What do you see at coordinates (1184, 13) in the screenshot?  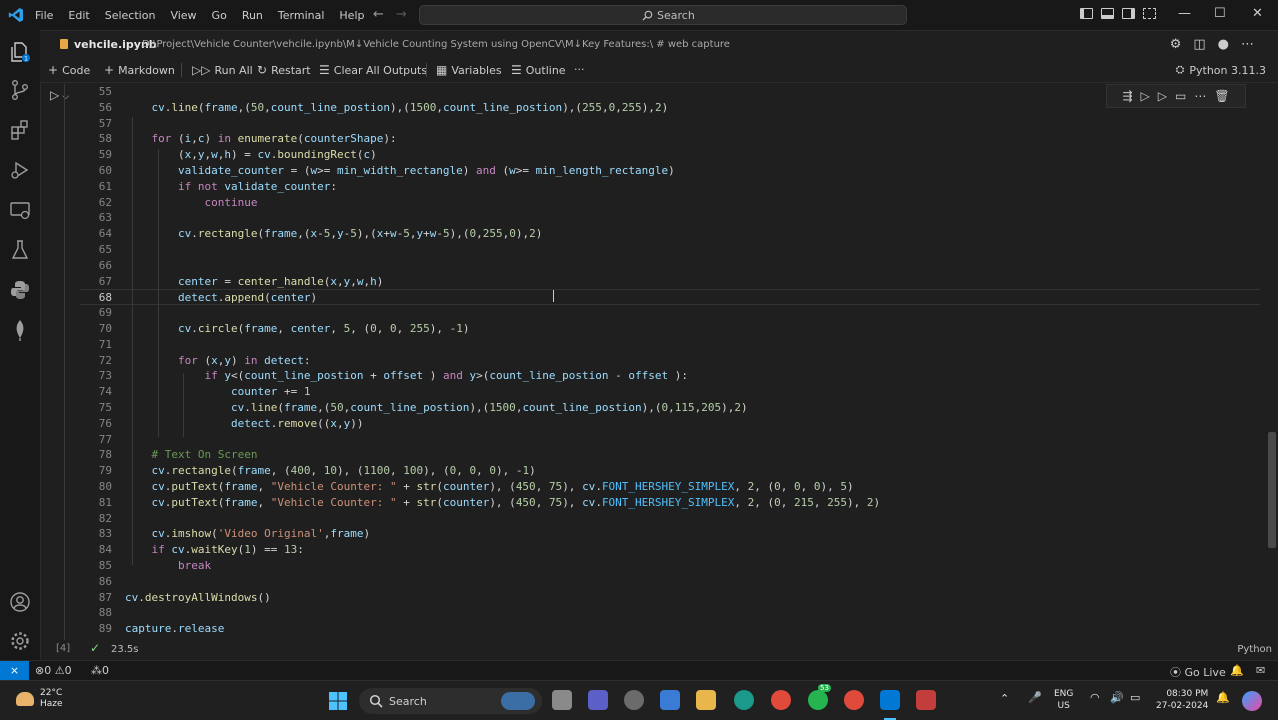 I see `minimize-icon: —` at bounding box center [1184, 13].